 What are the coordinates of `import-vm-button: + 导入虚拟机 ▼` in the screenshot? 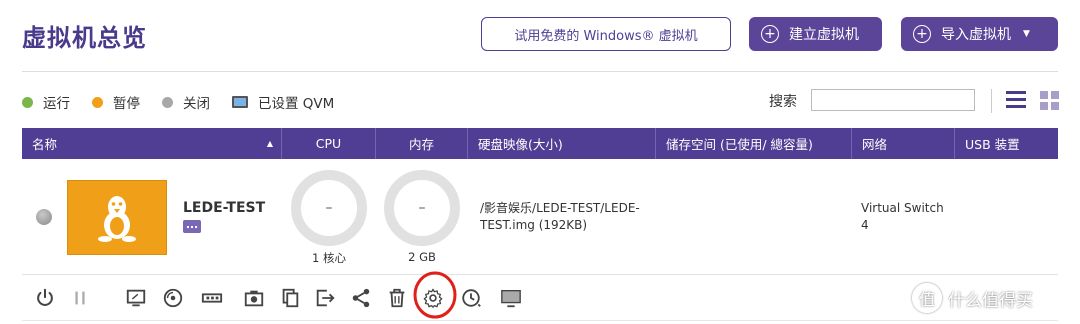 It's located at (979, 34).